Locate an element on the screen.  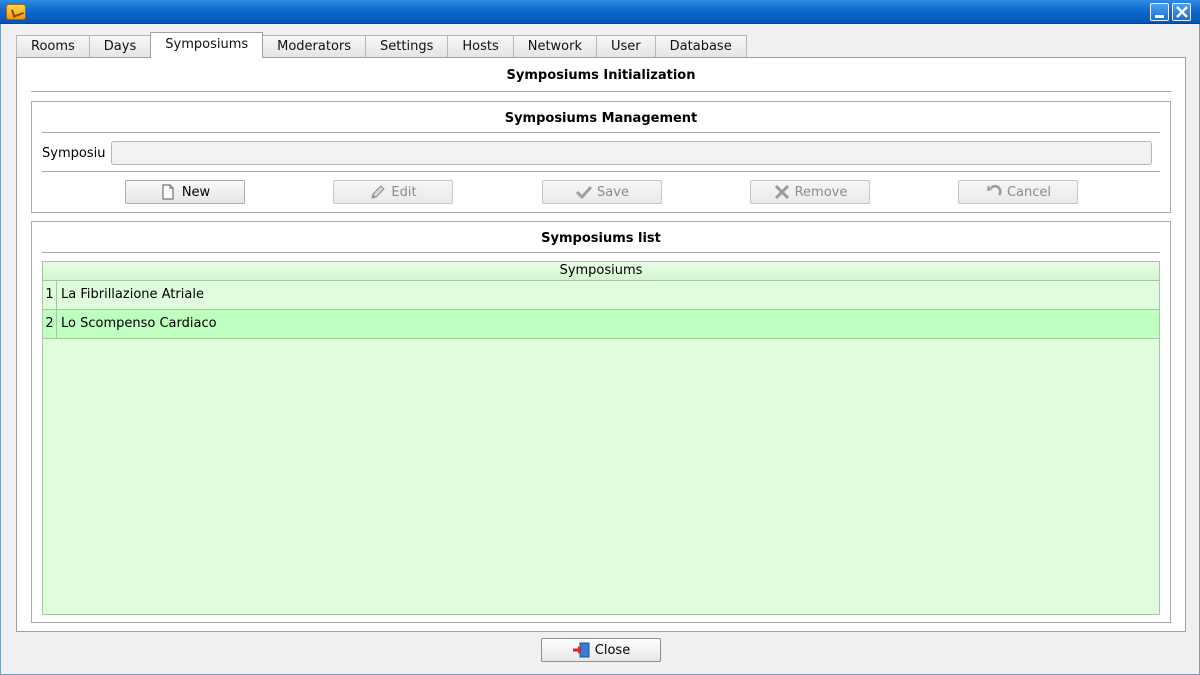
close-button: Close is located at coordinates (601, 650).